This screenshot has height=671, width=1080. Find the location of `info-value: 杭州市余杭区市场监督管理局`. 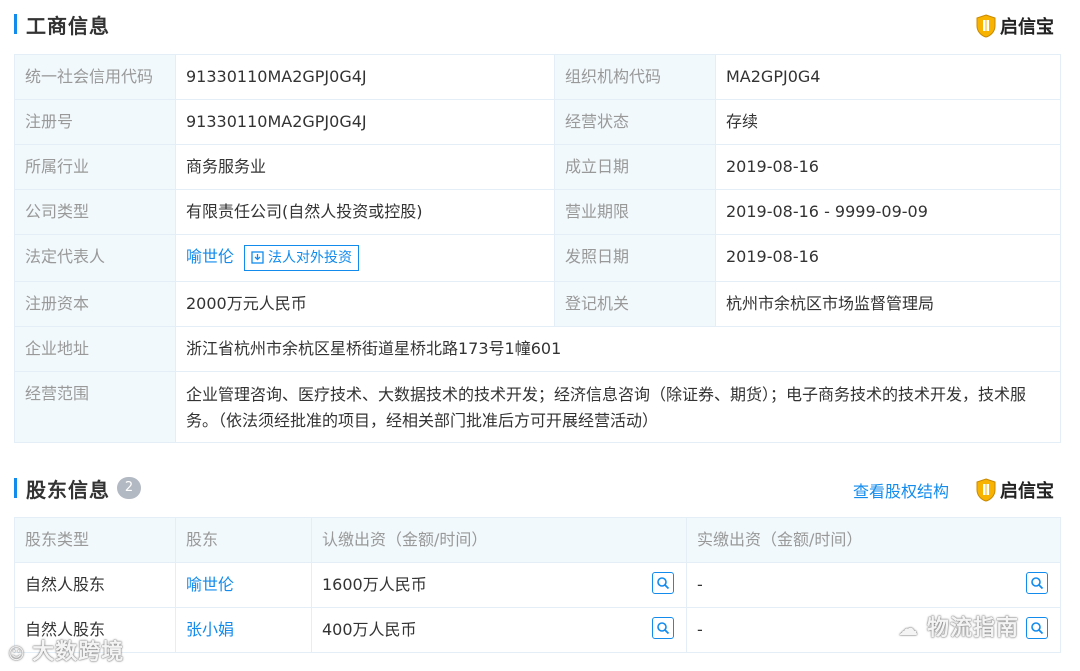

info-value: 杭州市余杭区市场监督管理局 is located at coordinates (888, 304).